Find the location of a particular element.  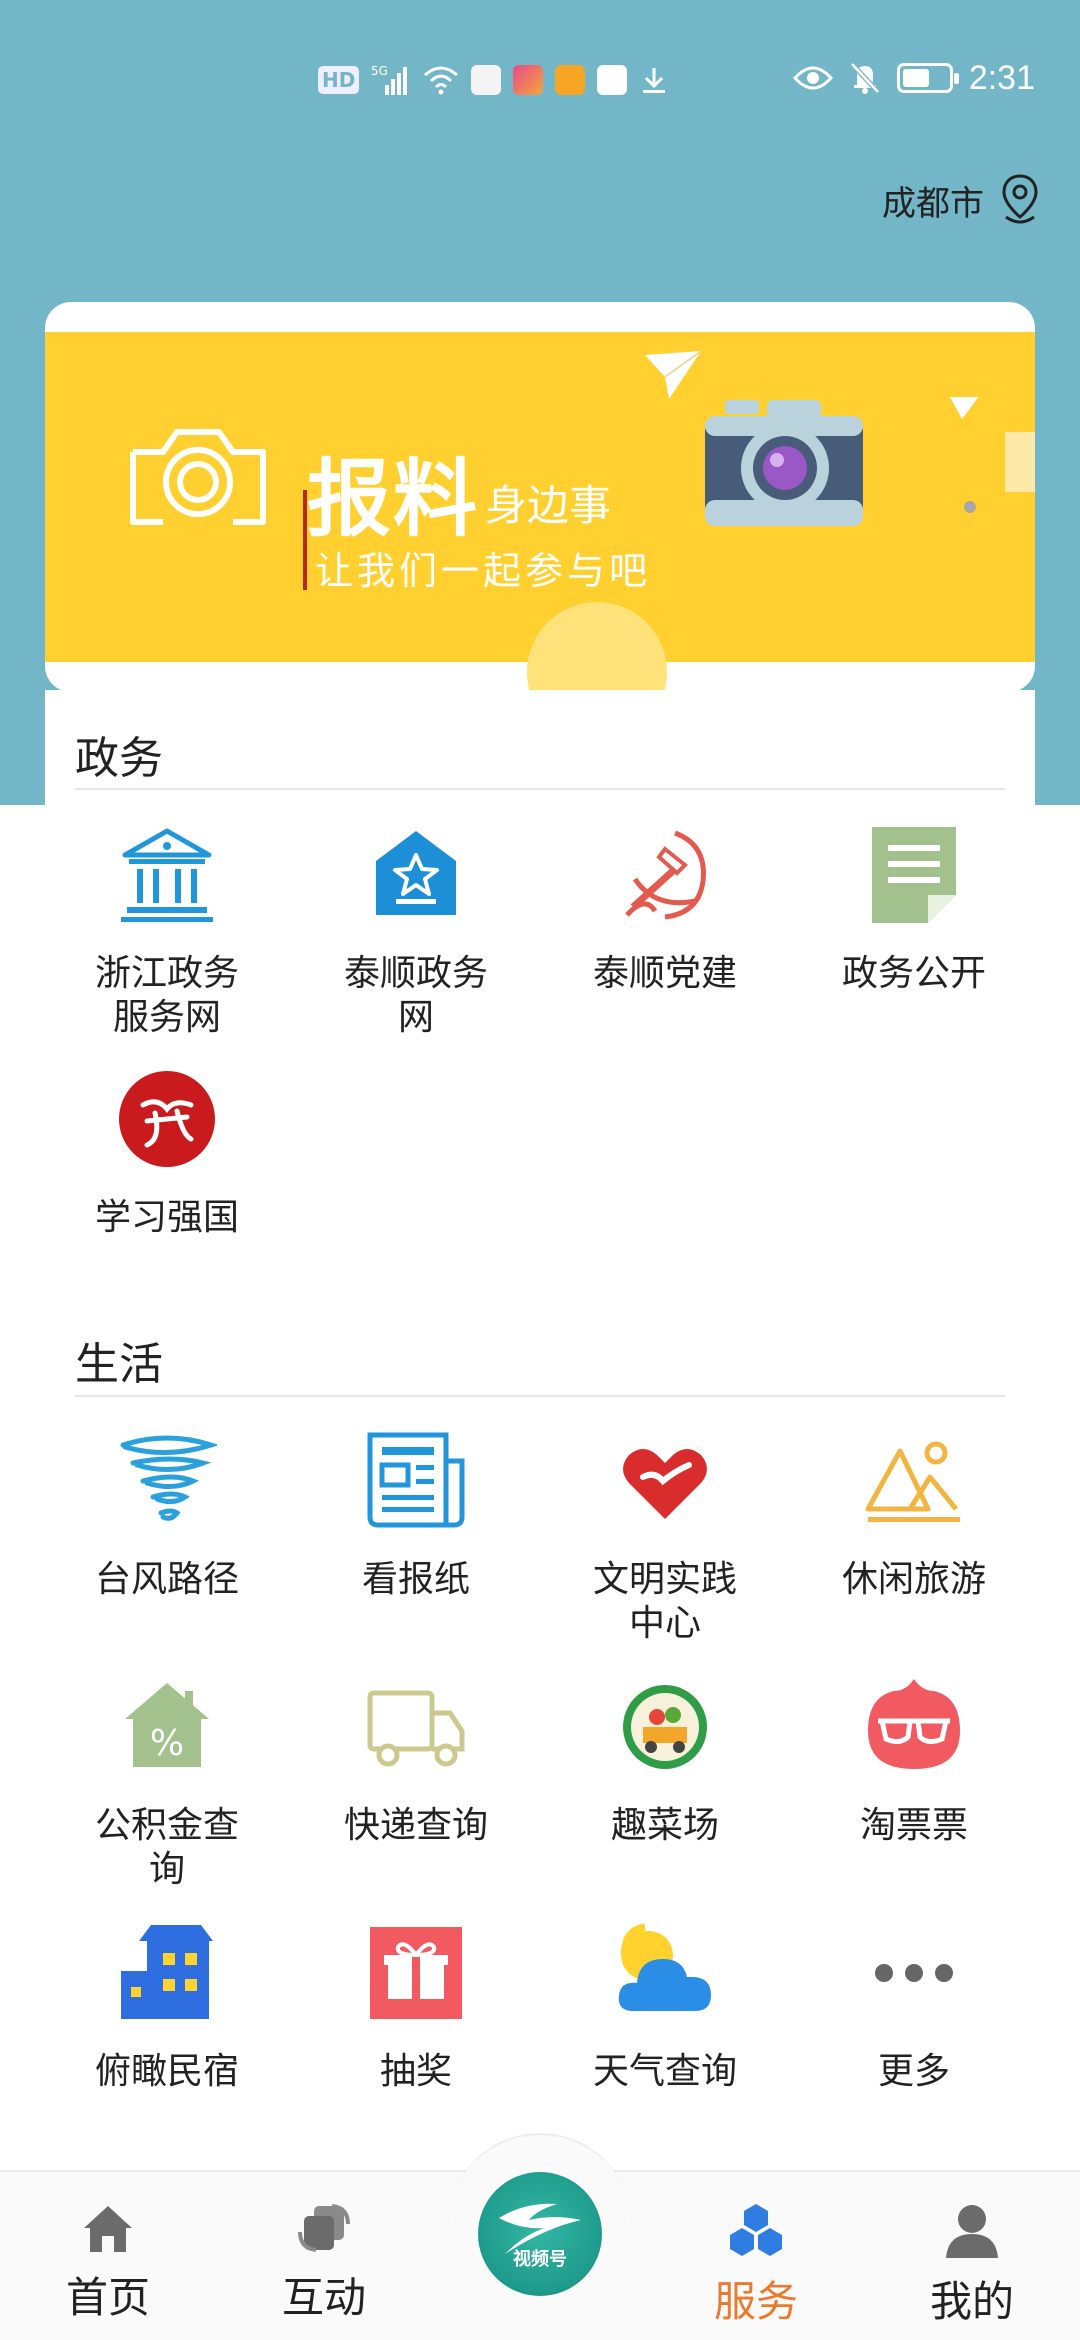

service-label: 泰顺政务网 is located at coordinates (415, 995).